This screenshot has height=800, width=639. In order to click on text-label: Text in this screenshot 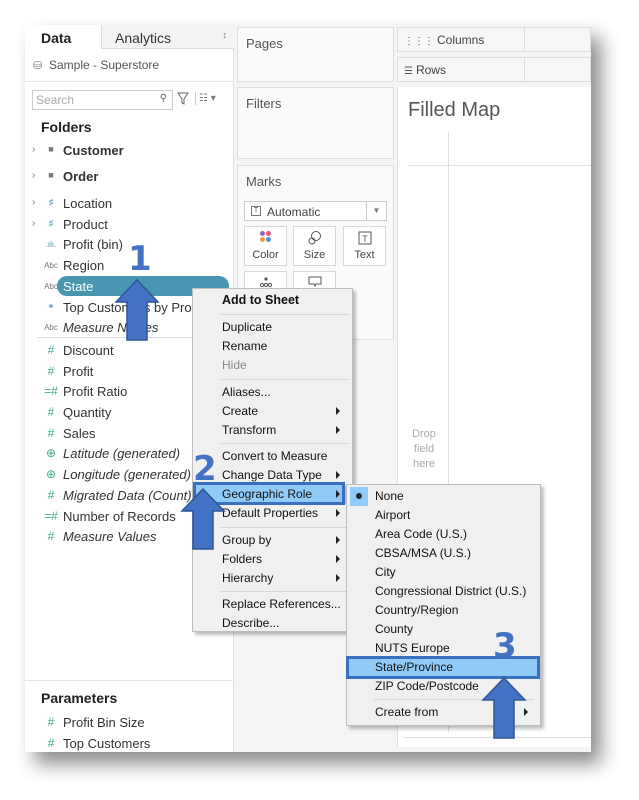, I will do `click(364, 255)`.